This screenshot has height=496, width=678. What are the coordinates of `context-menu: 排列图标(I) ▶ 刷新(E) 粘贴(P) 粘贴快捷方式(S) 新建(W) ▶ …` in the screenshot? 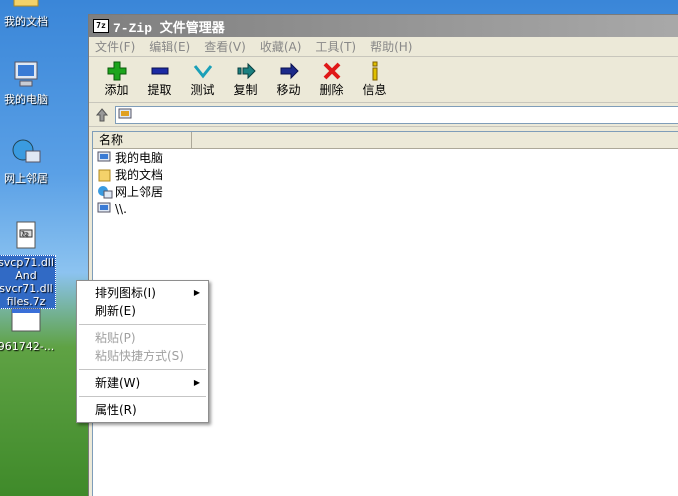 It's located at (142, 351).